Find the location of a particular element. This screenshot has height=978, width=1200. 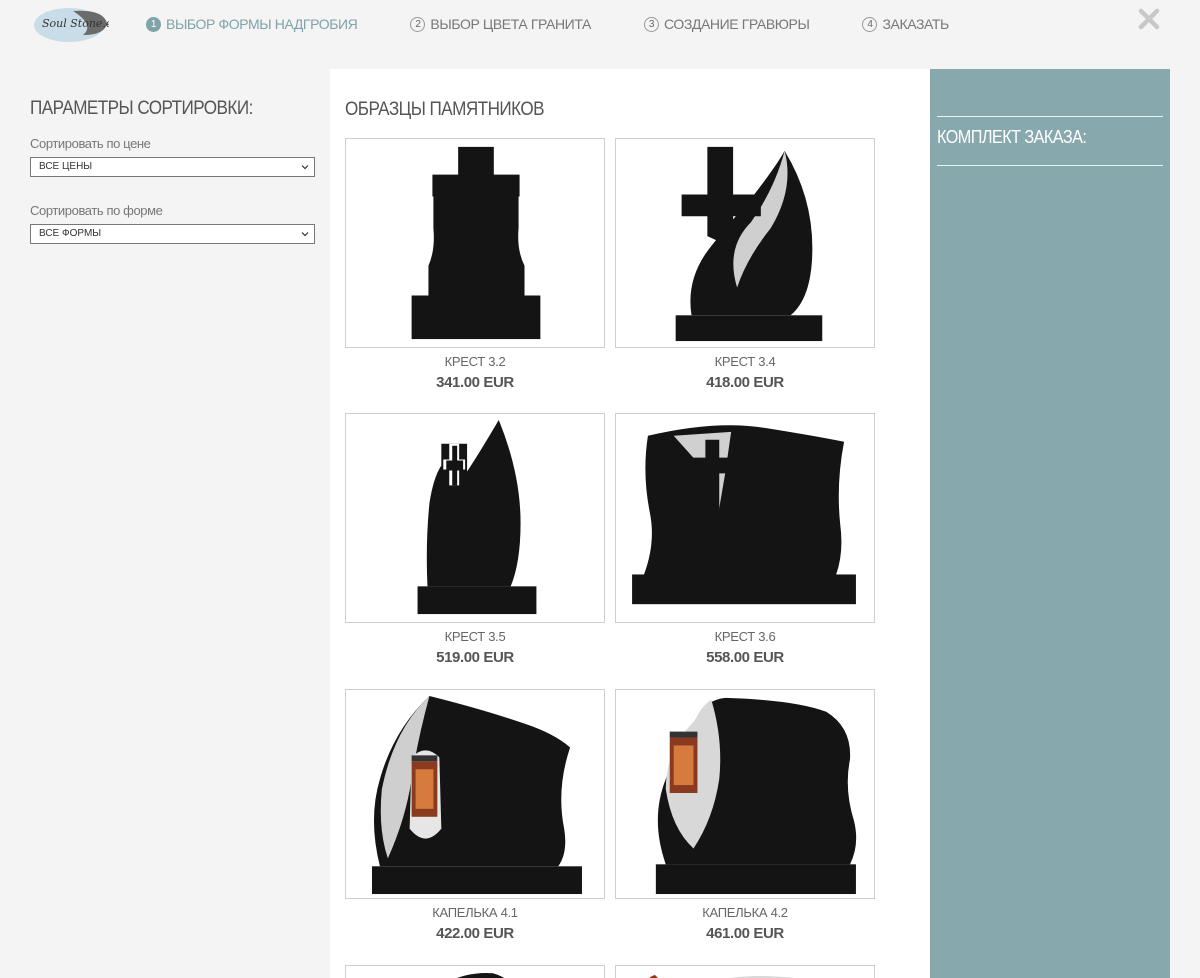

step-order: 4 ЗАКАЗАТЬ is located at coordinates (905, 24).